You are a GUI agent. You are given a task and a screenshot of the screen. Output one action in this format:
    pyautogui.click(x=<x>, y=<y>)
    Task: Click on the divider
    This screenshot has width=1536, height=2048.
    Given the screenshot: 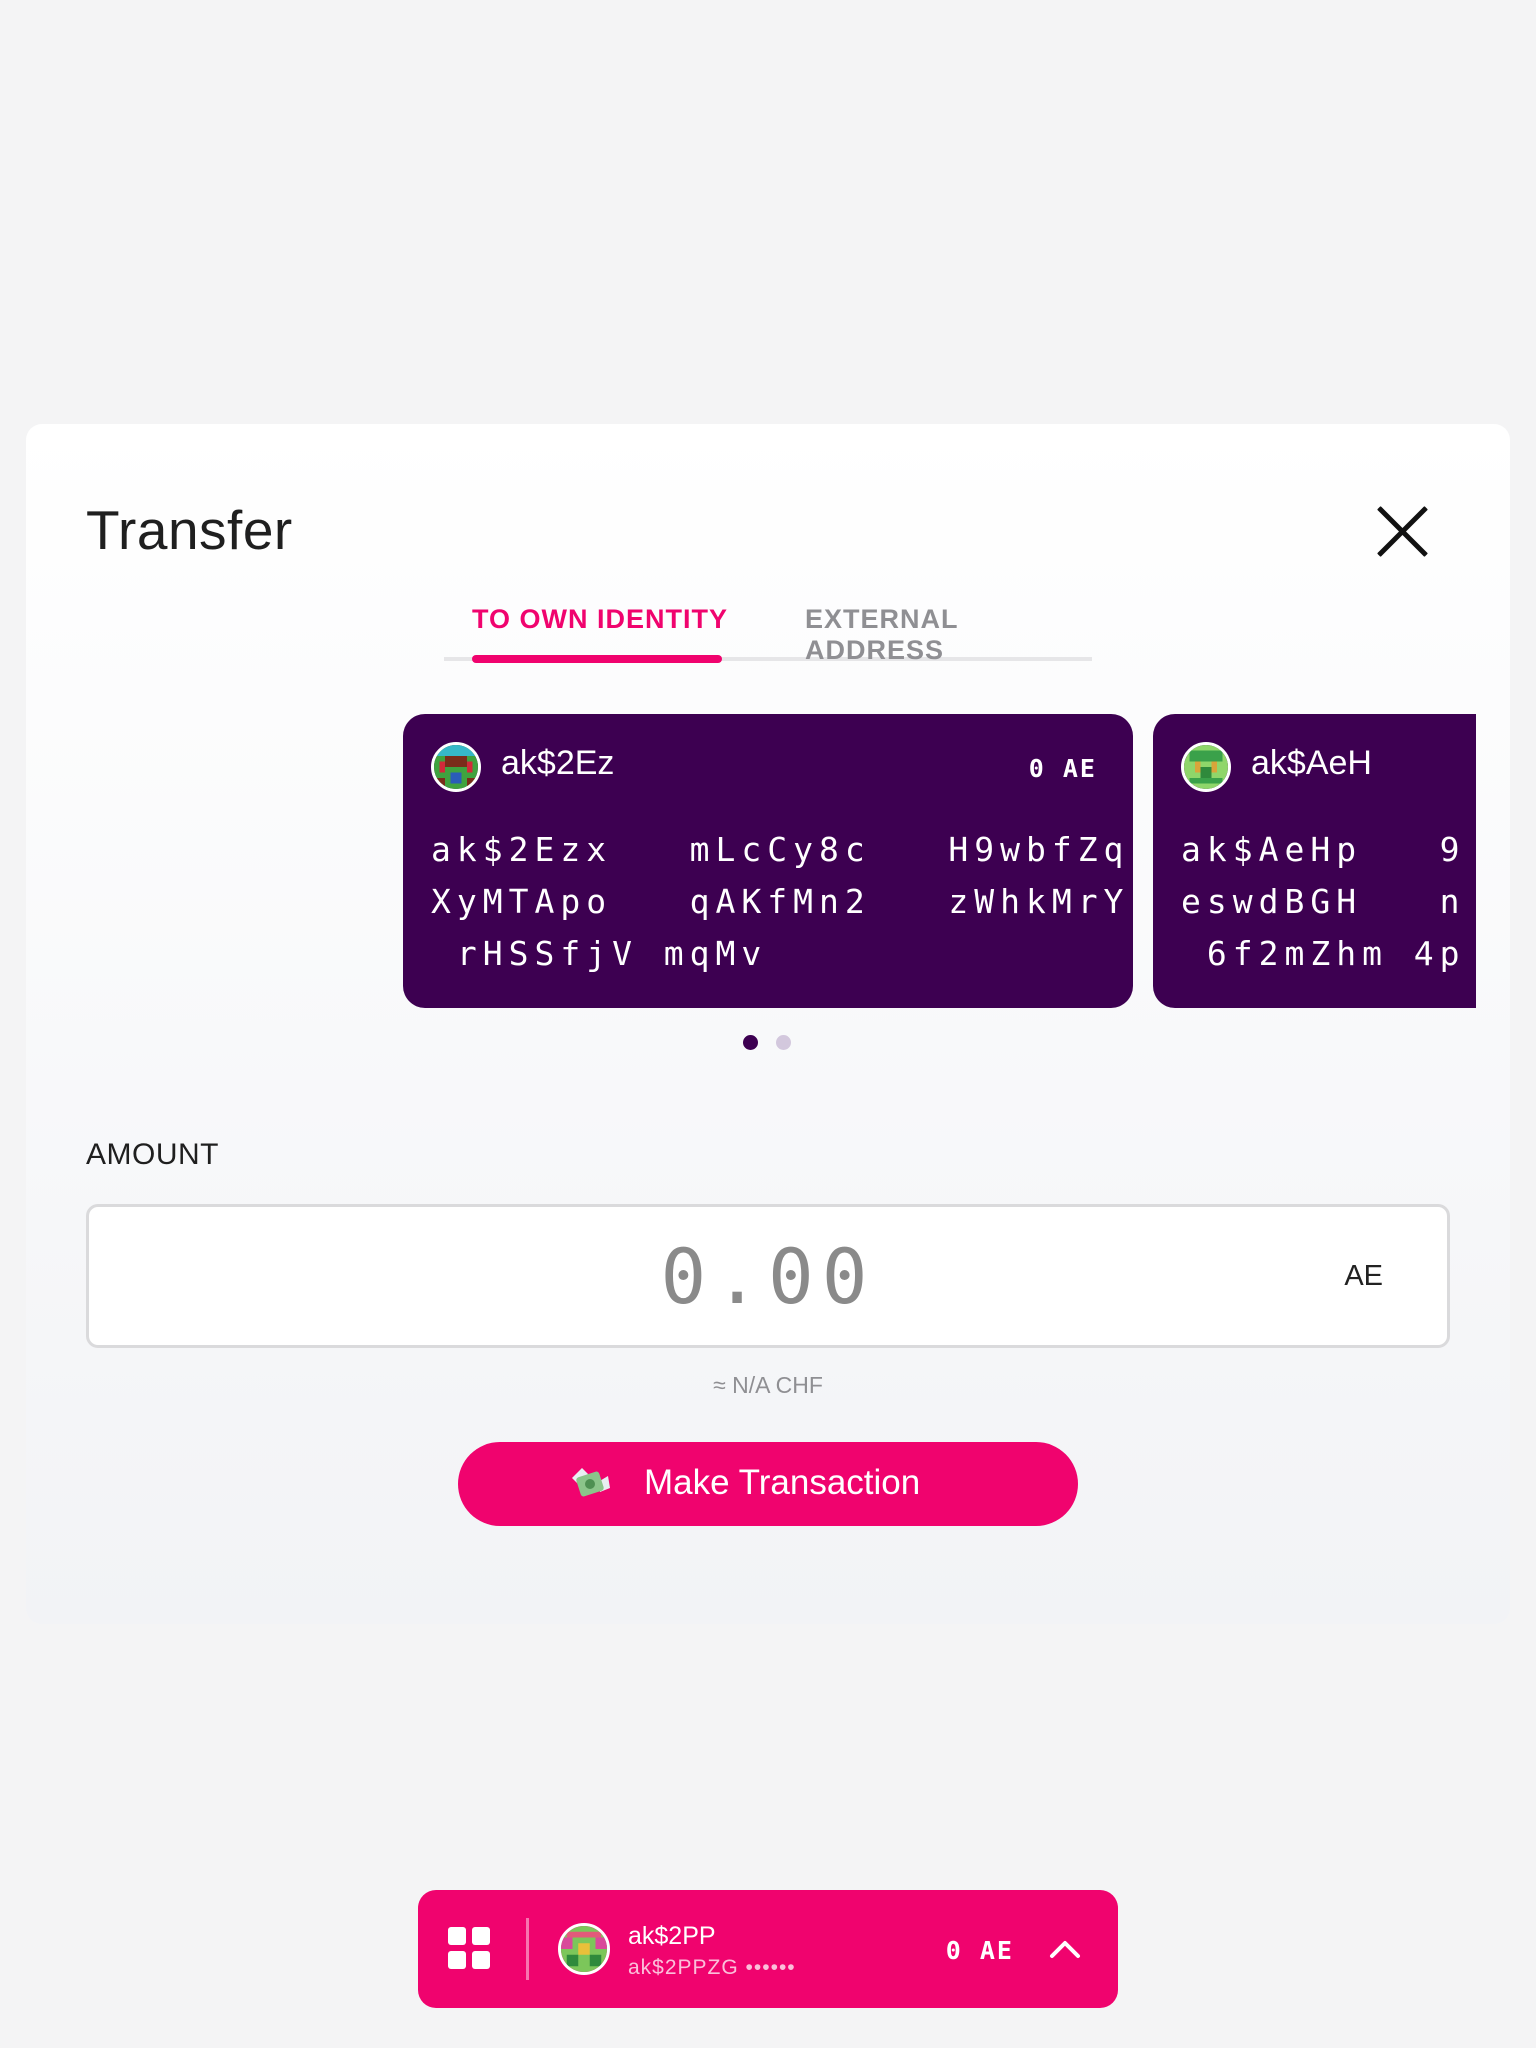 What is the action you would take?
    pyautogui.click(x=527, y=1949)
    